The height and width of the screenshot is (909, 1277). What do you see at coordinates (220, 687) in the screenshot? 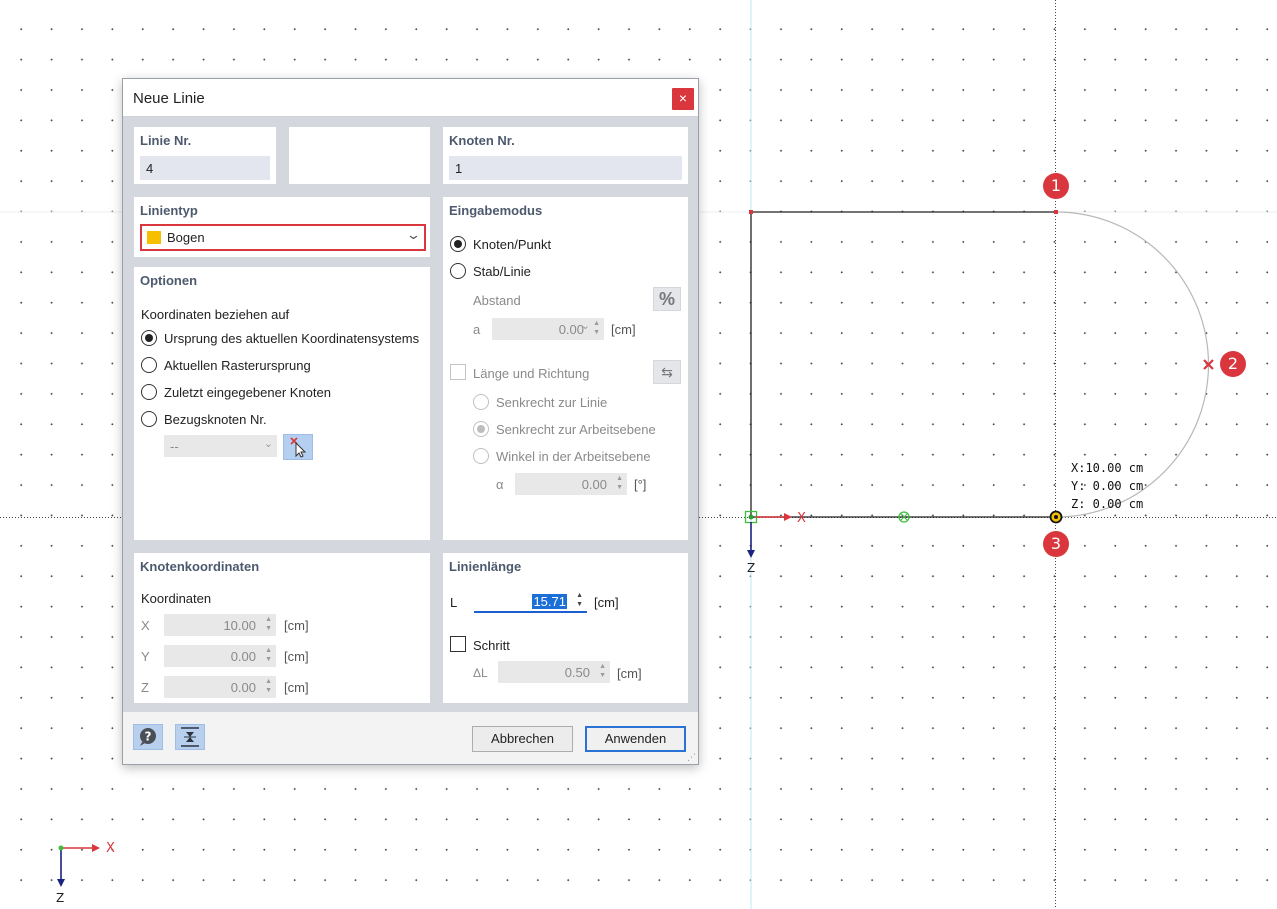
I see `coord-z-input: 0.00 ▲ ▼` at bounding box center [220, 687].